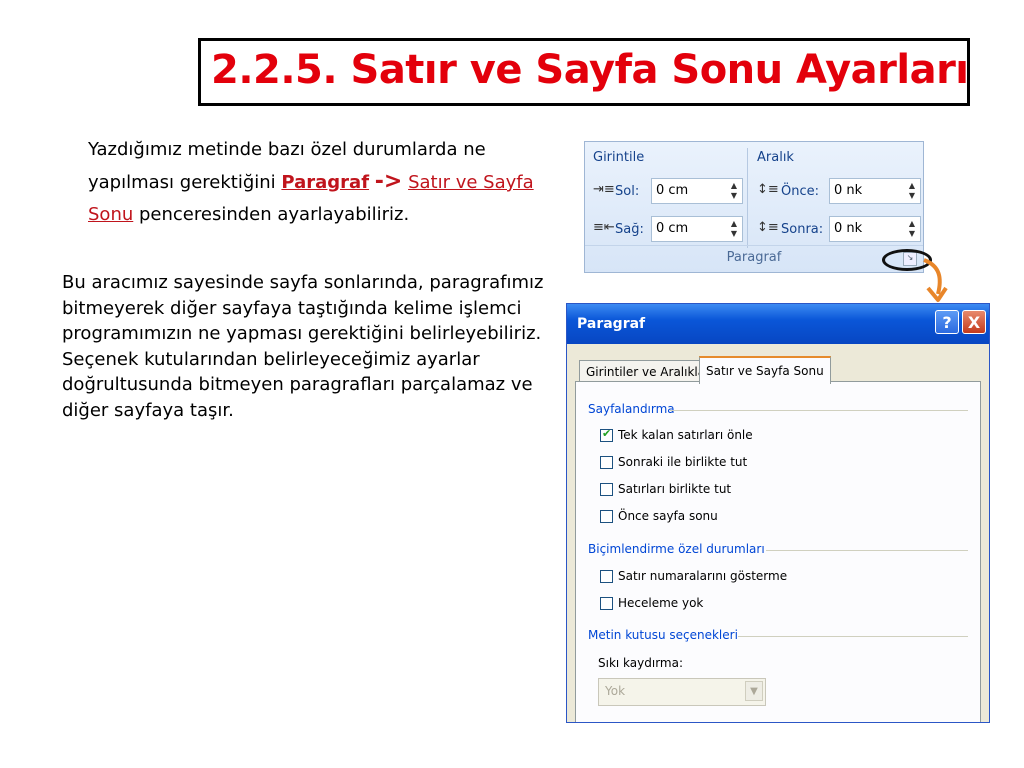 This screenshot has width=1024, height=768. I want to click on tight-wrap-label: Sıkı kaydırma:, so click(641, 663).